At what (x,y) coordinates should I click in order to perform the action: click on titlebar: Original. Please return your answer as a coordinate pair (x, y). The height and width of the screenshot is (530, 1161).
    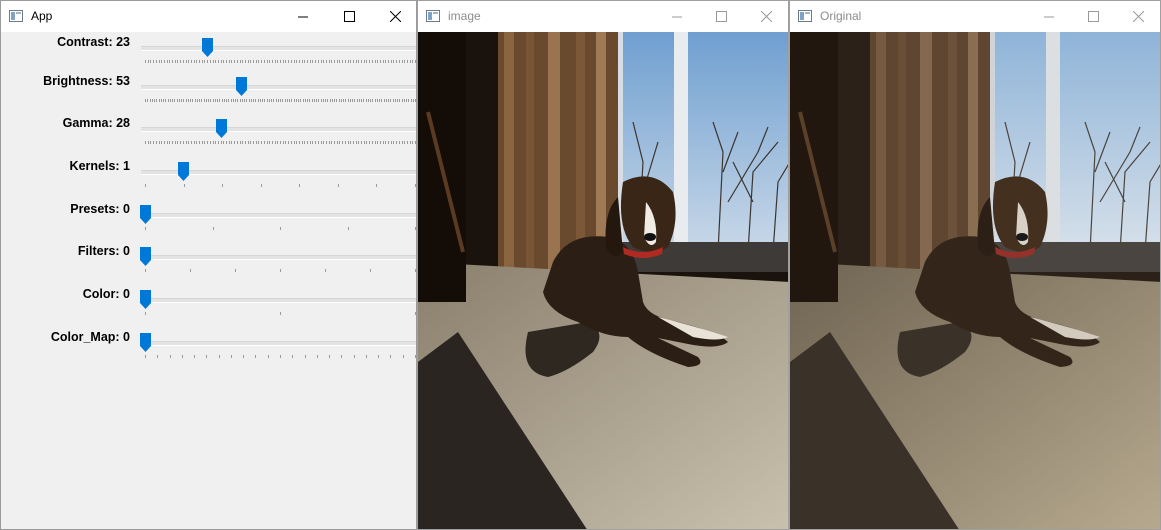
    Looking at the image, I should click on (975, 16).